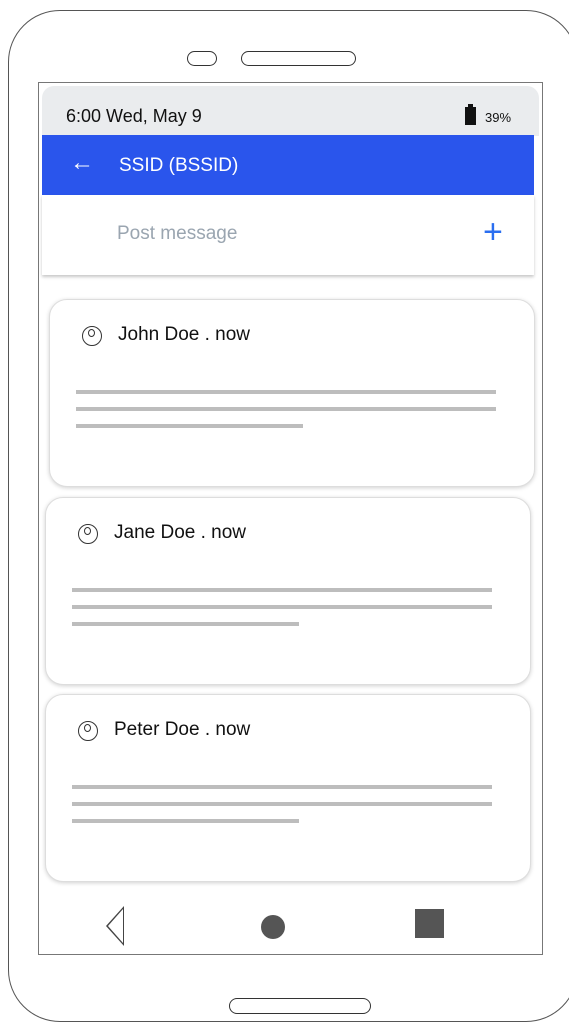 The height and width of the screenshot is (1023, 569). I want to click on battery-icon, so click(470, 114).